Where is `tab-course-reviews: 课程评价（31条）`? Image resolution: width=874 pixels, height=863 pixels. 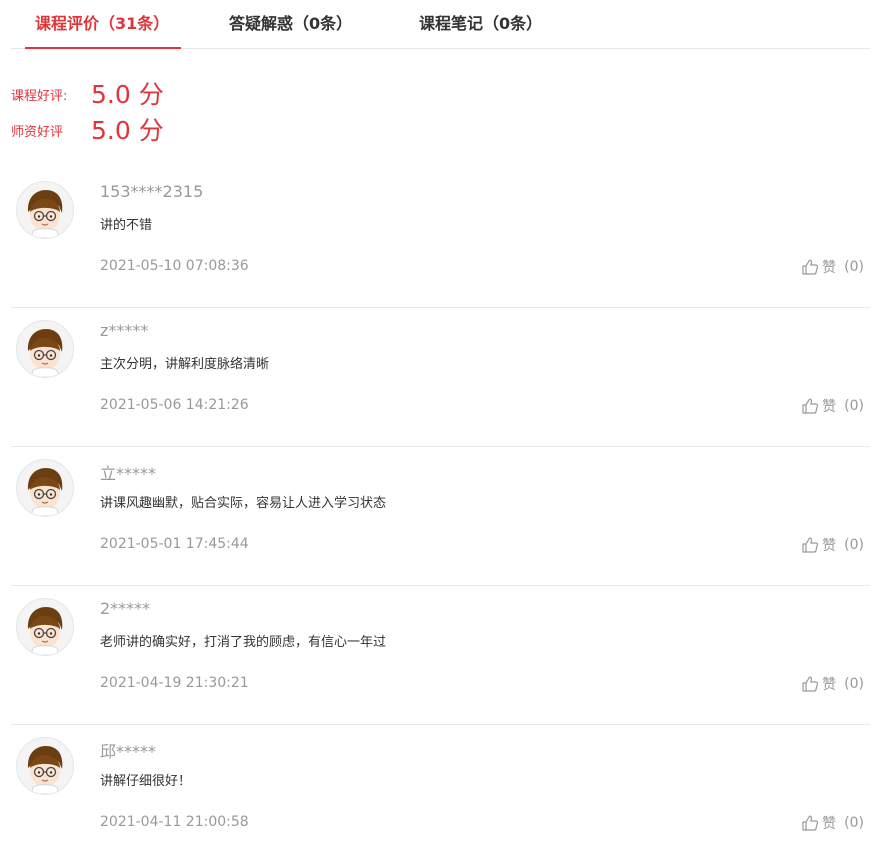
tab-course-reviews: 课程评价（31条） is located at coordinates (103, 24).